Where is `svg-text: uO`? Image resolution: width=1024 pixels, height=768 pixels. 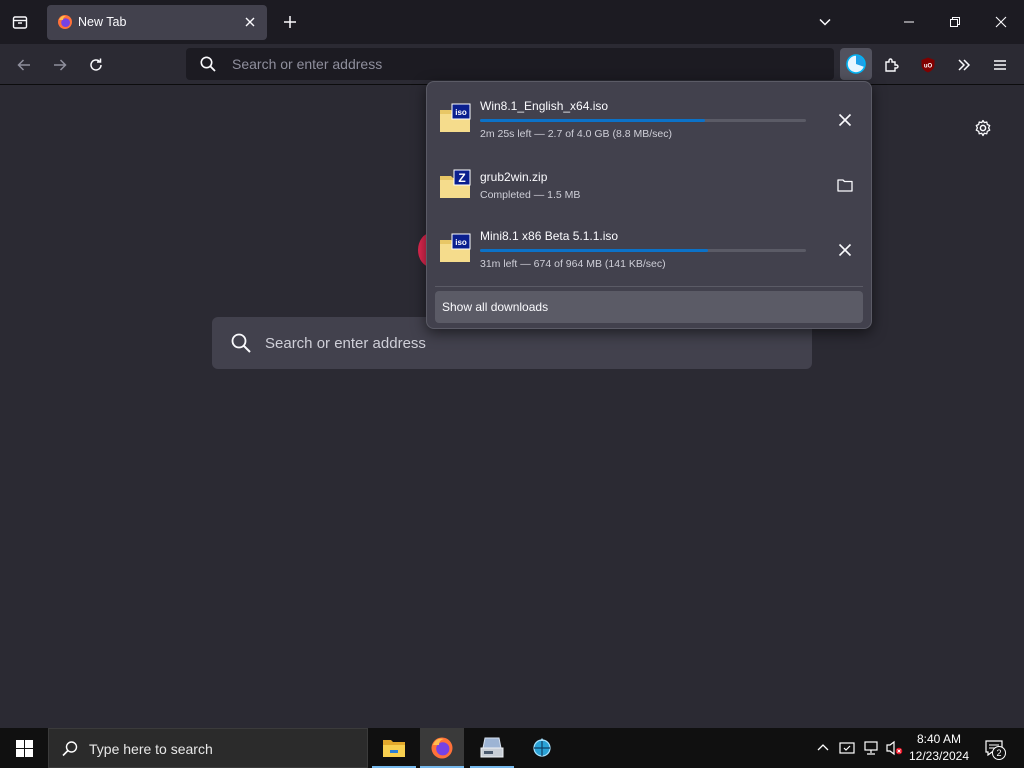
svg-text: uO is located at coordinates (928, 67).